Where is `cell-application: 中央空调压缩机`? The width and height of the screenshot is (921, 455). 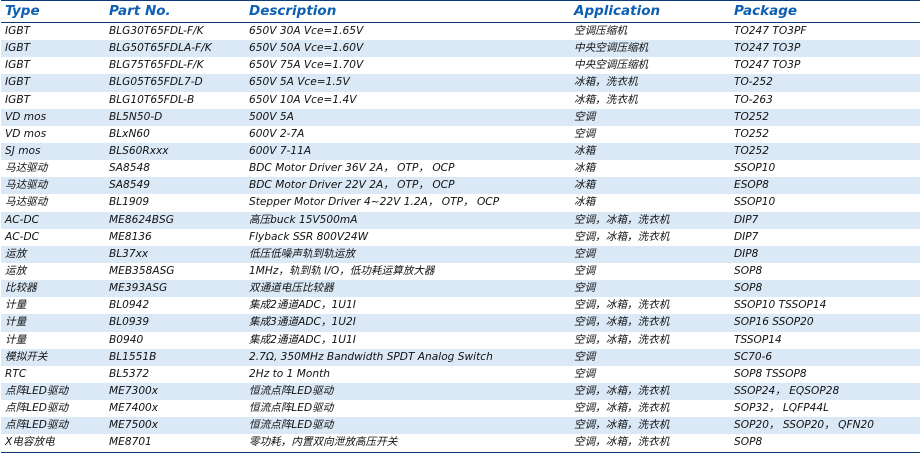 cell-application: 中央空调压缩机 is located at coordinates (611, 65).